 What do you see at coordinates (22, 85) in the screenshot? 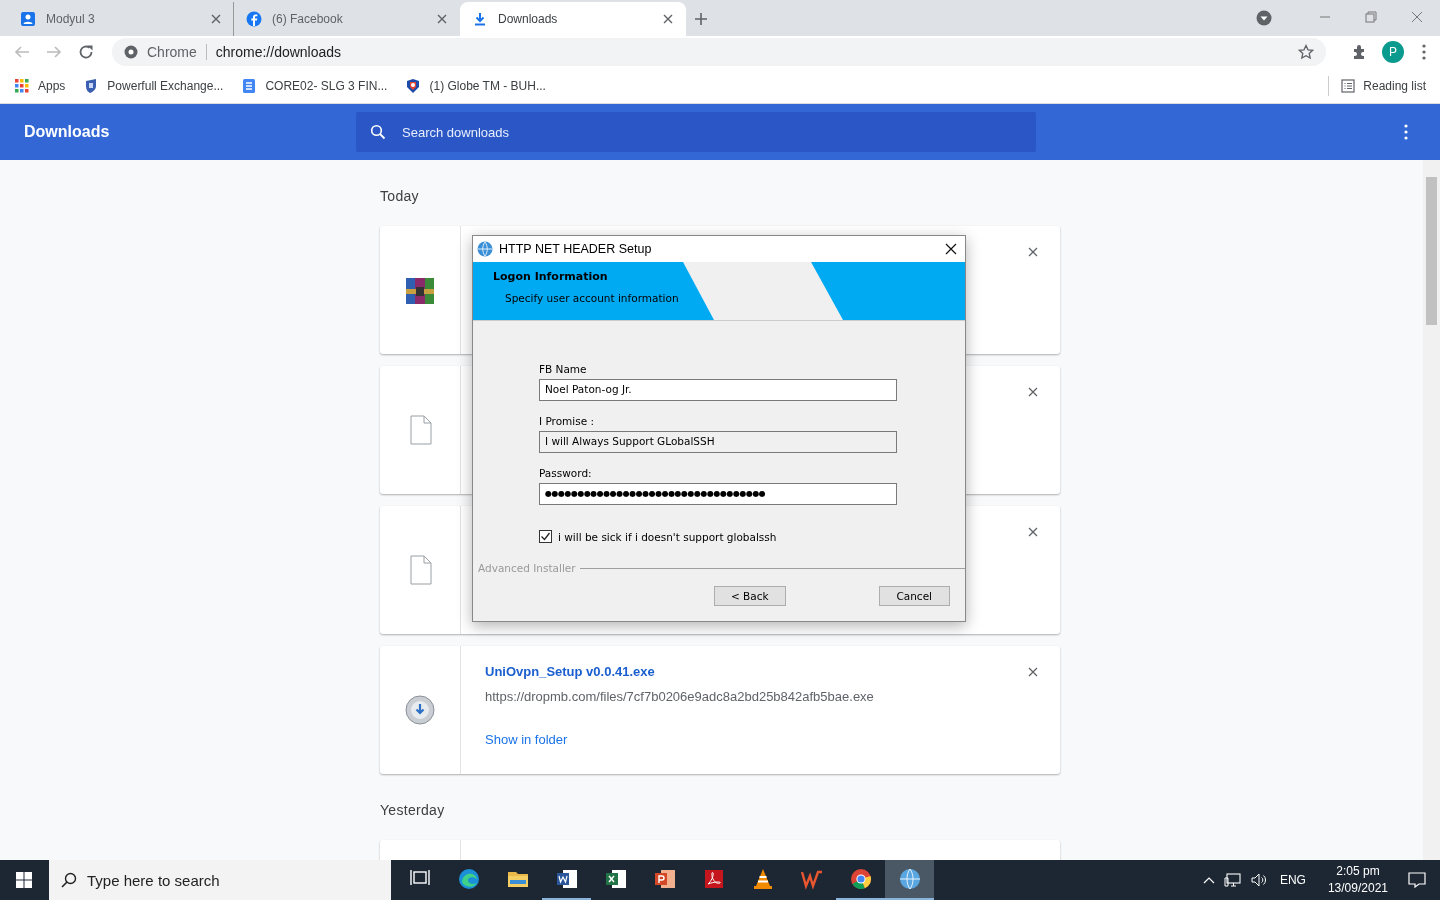
I see `apps-icon` at bounding box center [22, 85].